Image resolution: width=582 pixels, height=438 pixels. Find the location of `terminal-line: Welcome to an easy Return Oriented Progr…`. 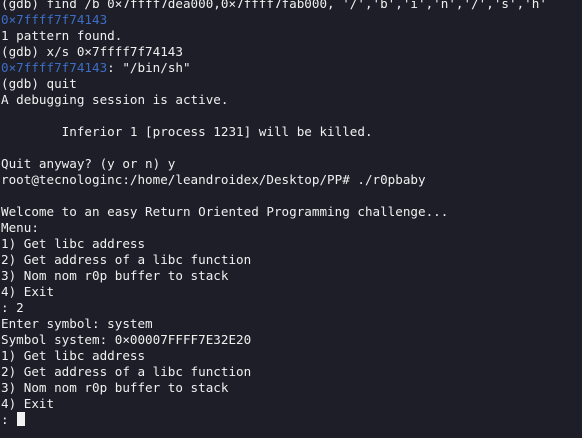

terminal-line: Welcome to an easy Return Oriented Progr… is located at coordinates (291, 212).